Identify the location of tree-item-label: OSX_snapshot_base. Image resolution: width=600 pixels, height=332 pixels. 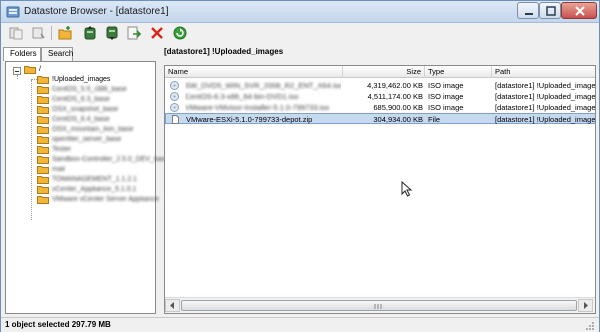
(85, 109).